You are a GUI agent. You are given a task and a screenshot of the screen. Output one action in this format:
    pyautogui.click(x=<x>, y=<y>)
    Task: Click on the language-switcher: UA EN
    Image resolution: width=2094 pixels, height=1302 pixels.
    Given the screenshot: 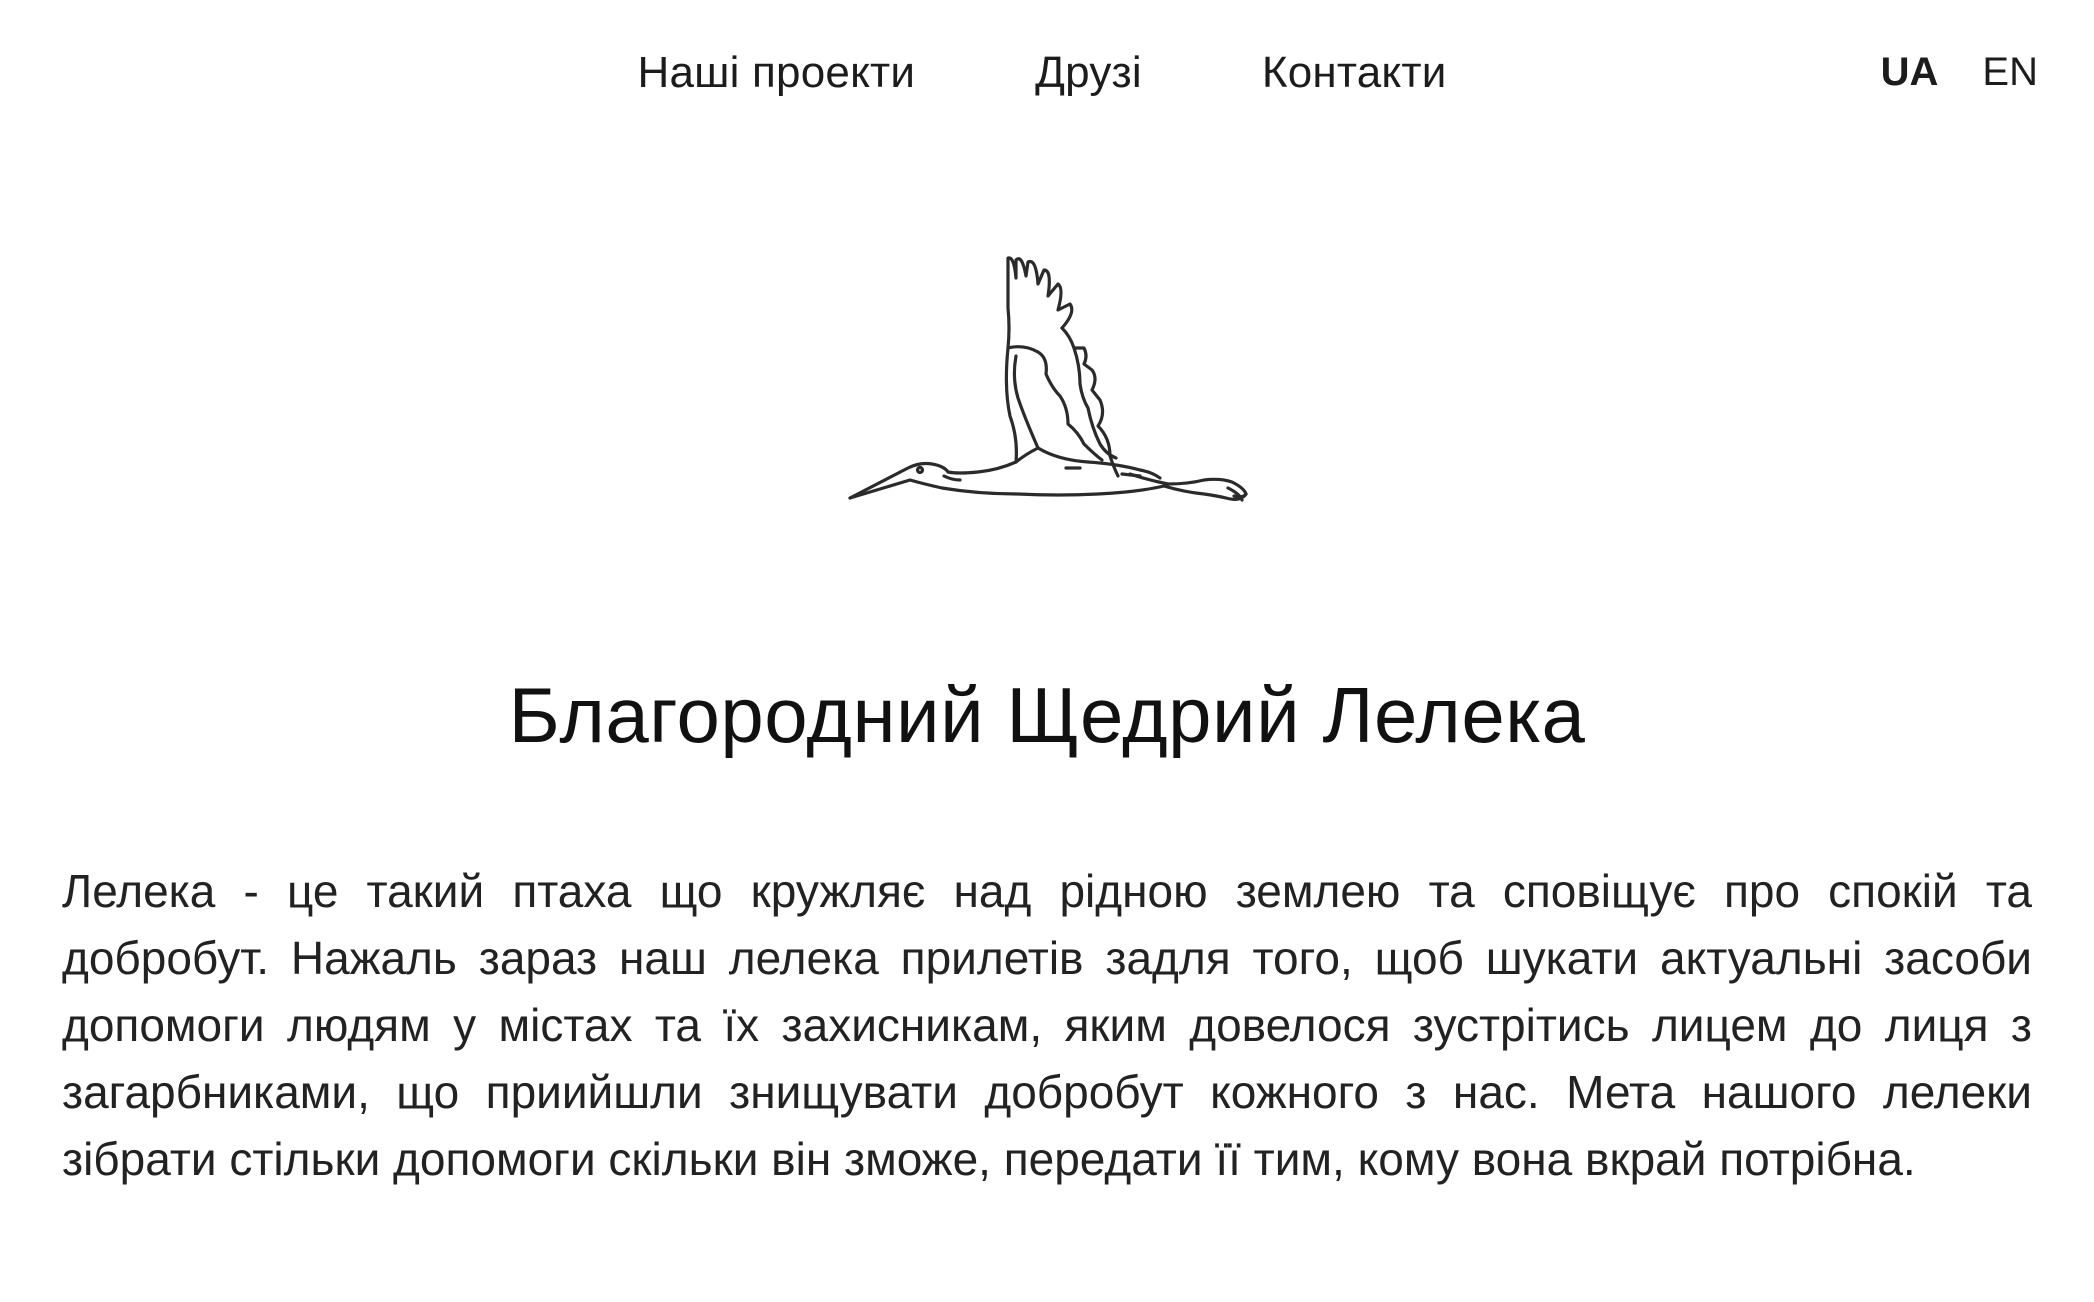 What is the action you would take?
    pyautogui.click(x=1959, y=72)
    